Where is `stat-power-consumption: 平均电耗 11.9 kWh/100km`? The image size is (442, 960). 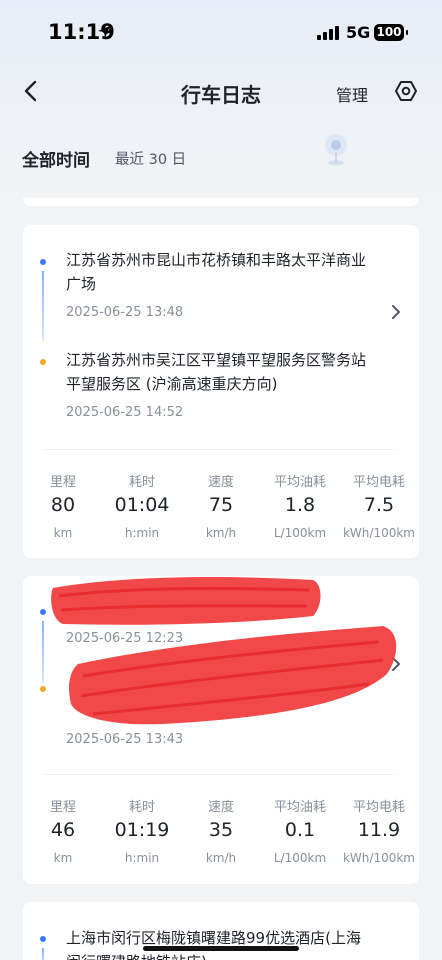
stat-power-consumption: 平均电耗 11.9 kWh/100km is located at coordinates (379, 830).